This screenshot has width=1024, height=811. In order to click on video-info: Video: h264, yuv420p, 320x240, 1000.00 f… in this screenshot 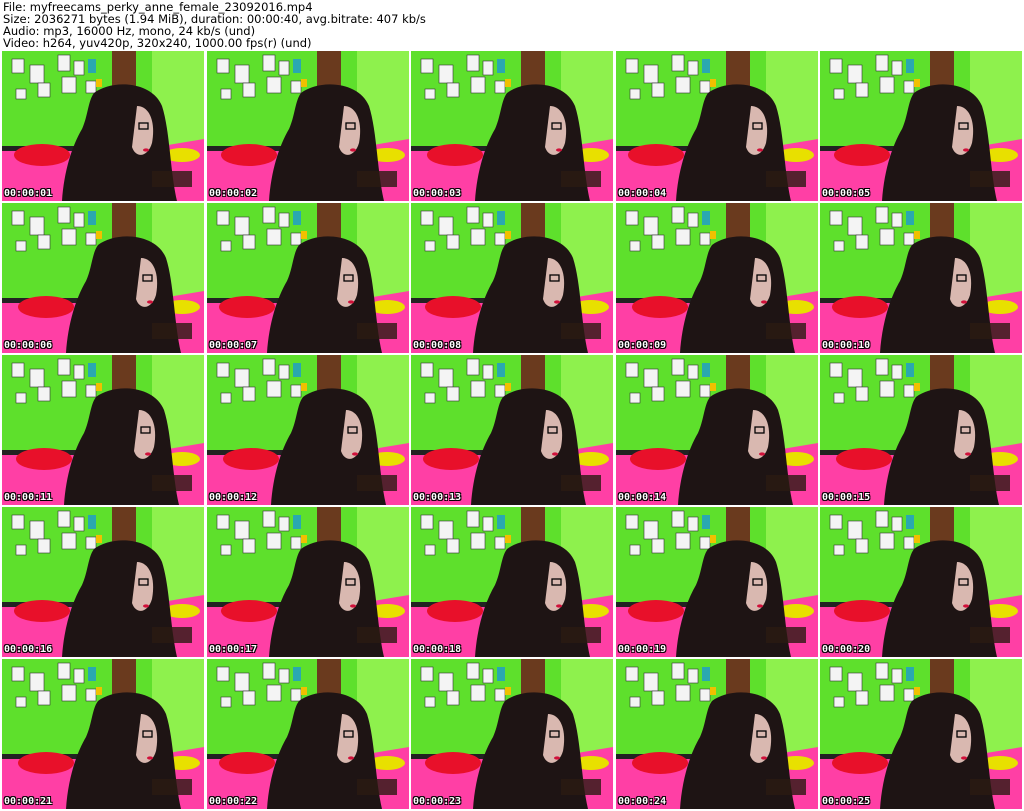, I will do `click(157, 43)`.